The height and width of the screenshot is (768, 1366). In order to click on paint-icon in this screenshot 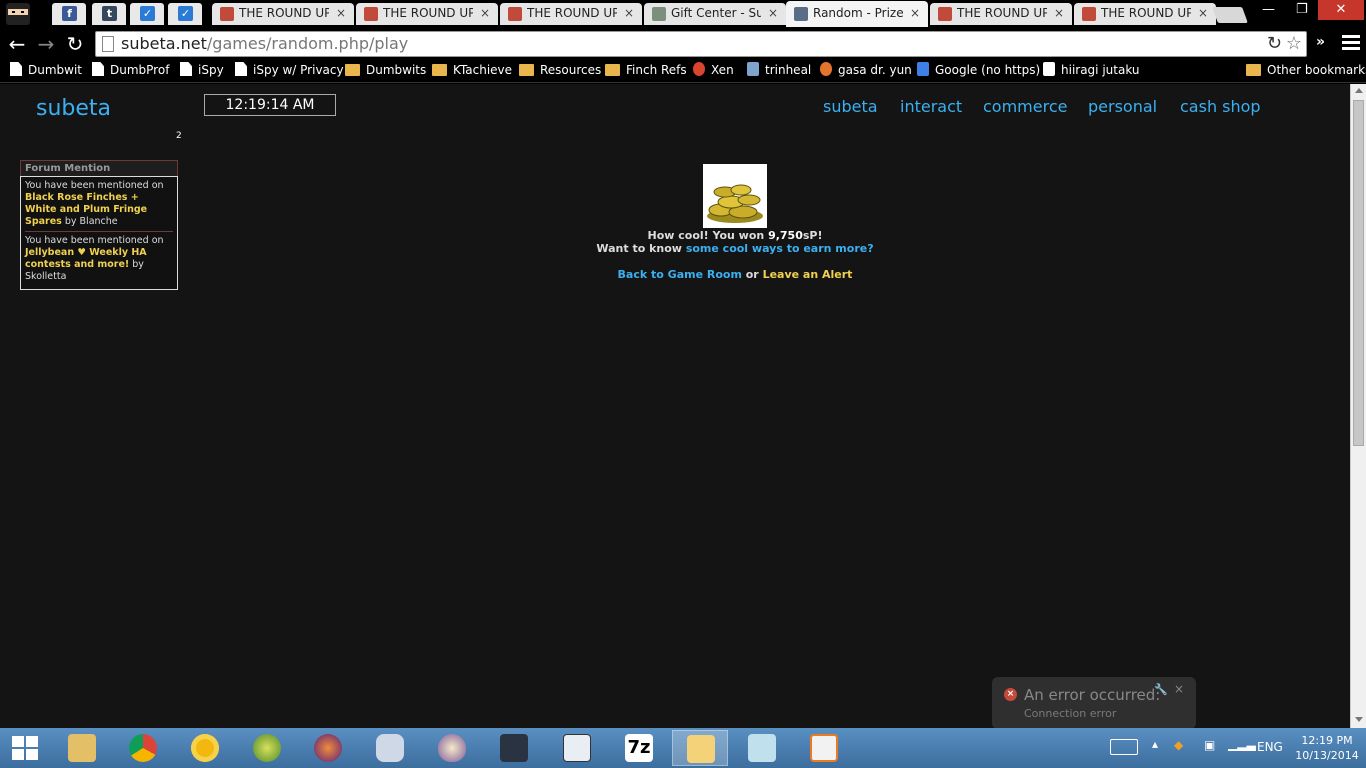, I will do `click(701, 749)`.